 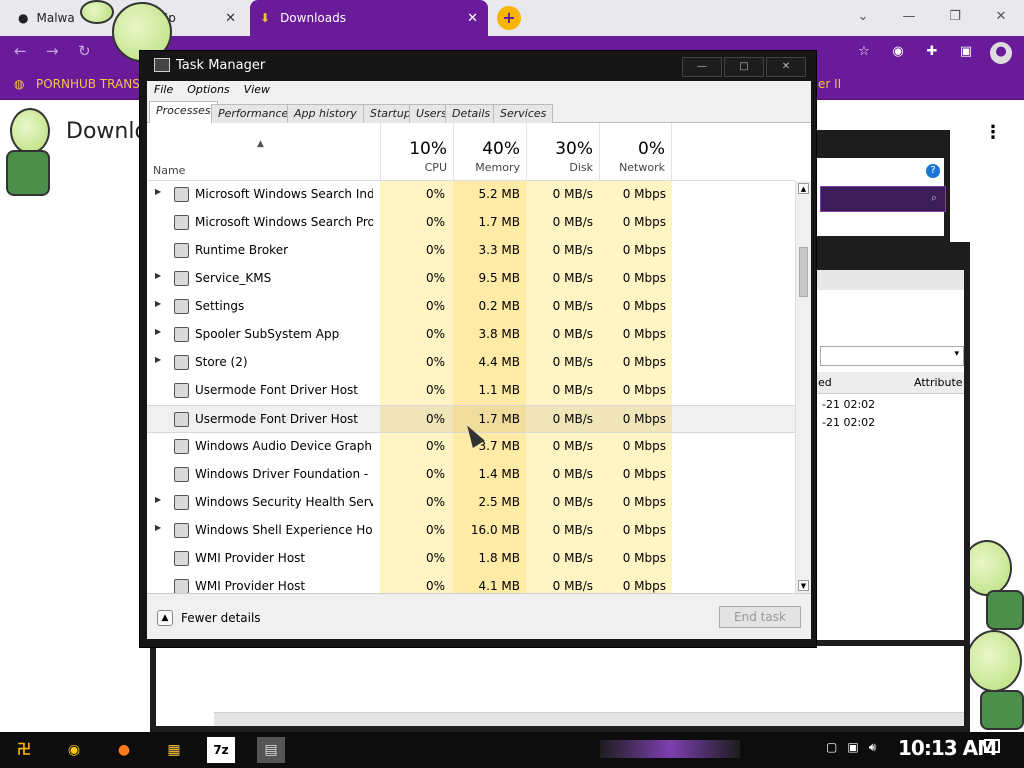 I want to click on task-manager-taskbar-icon: ▤, so click(x=271, y=750).